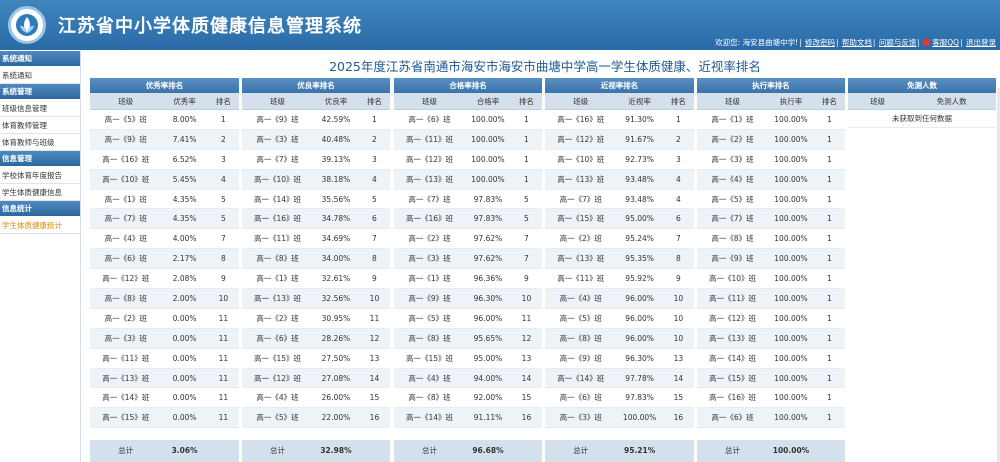 Image resolution: width=1000 pixels, height=462 pixels. I want to click on cell-class: 高一《5》班, so click(732, 199).